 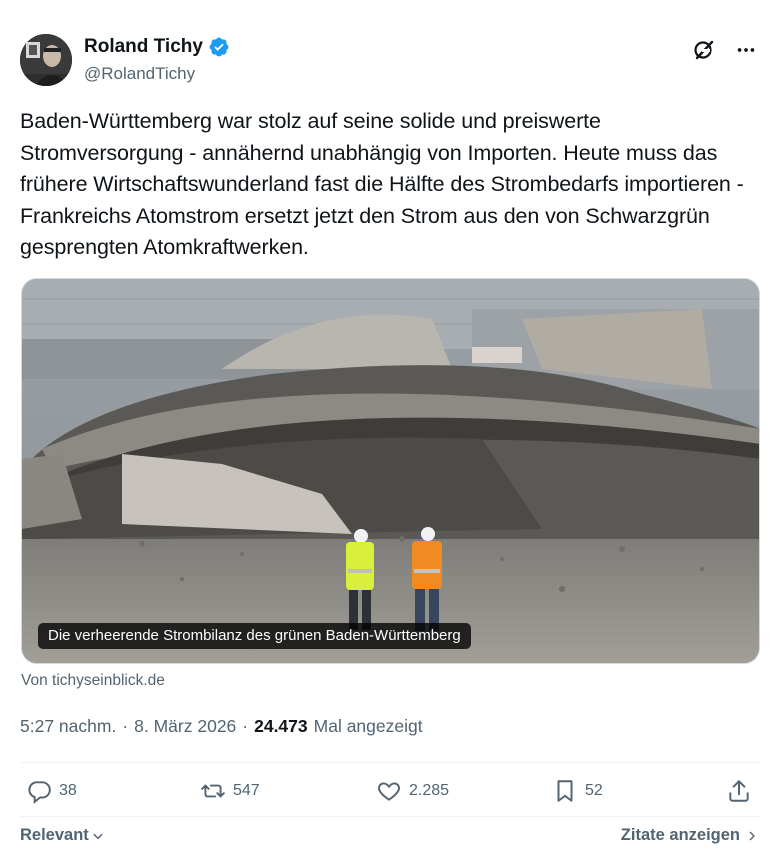 I want to click on views-label: Mal angezeigt, so click(x=368, y=726).